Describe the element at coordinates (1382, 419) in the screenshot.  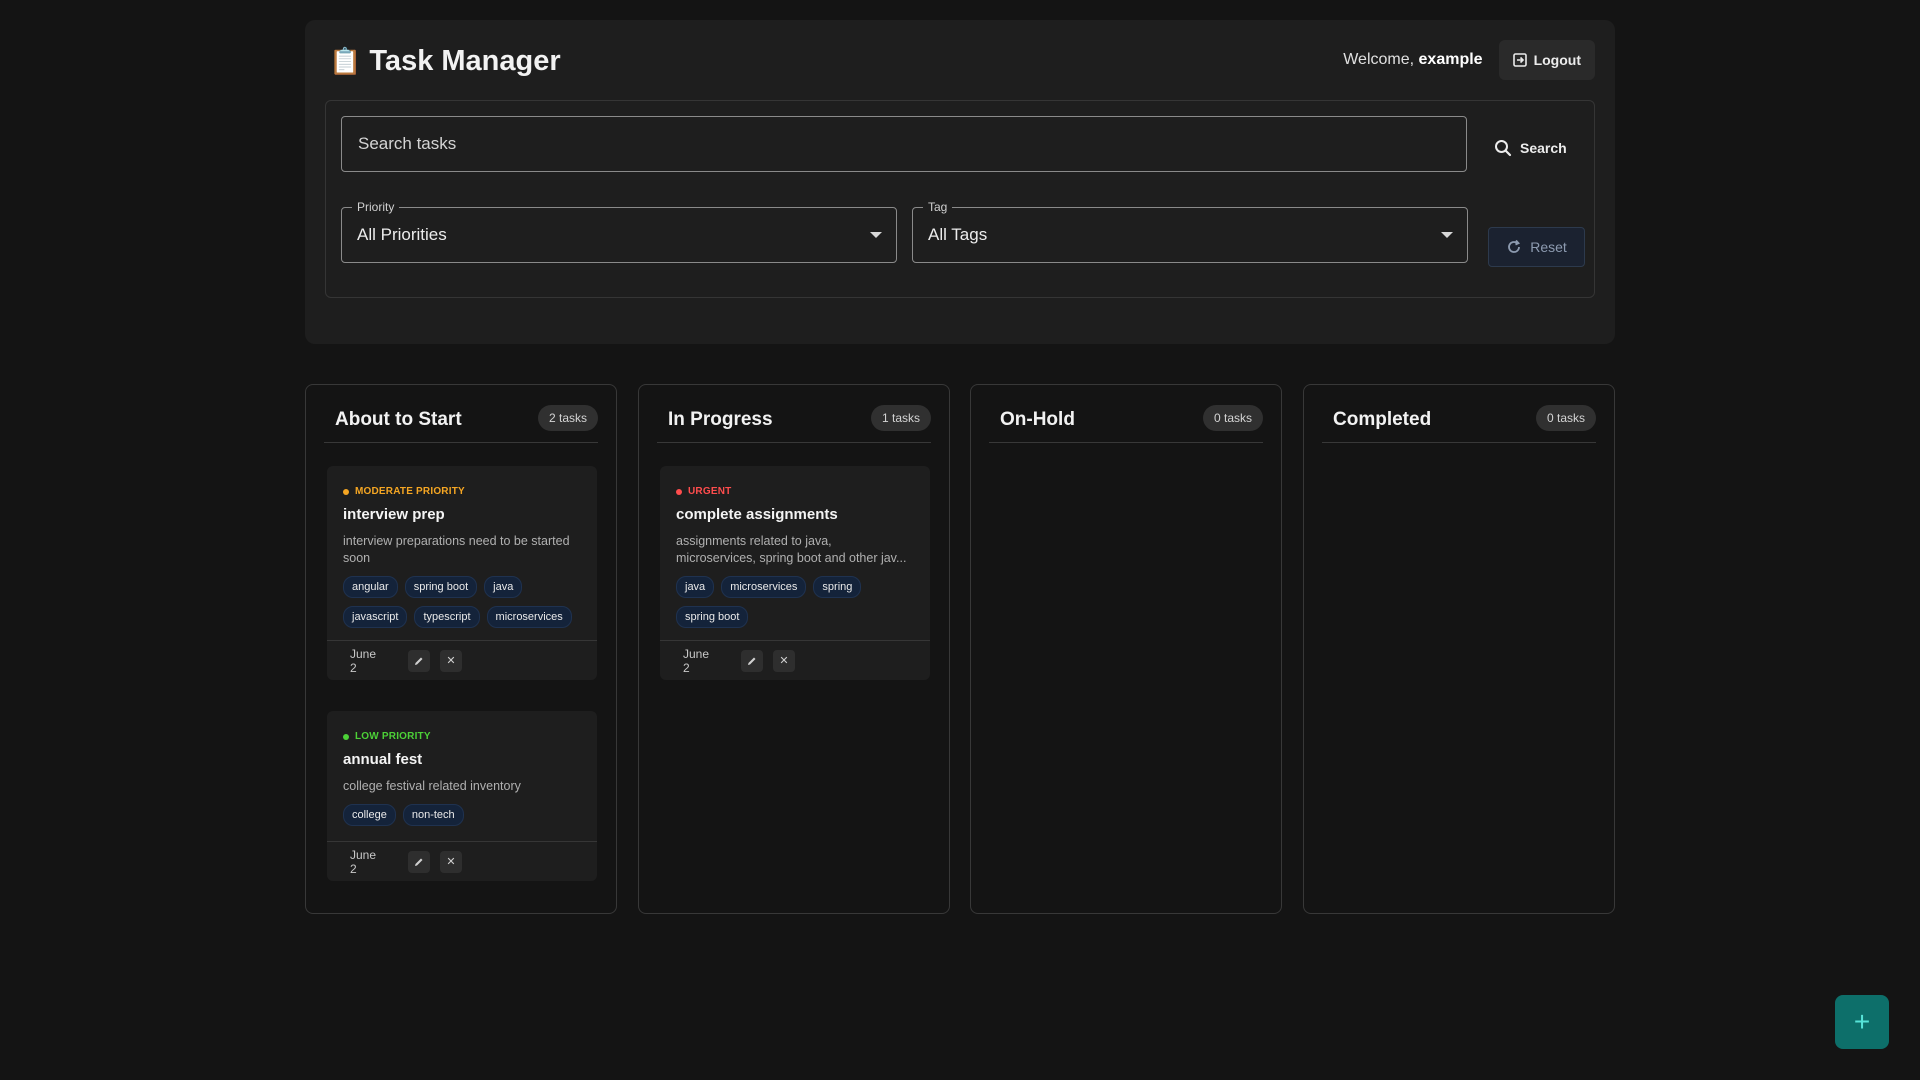
I see `column-title: Completed` at that location.